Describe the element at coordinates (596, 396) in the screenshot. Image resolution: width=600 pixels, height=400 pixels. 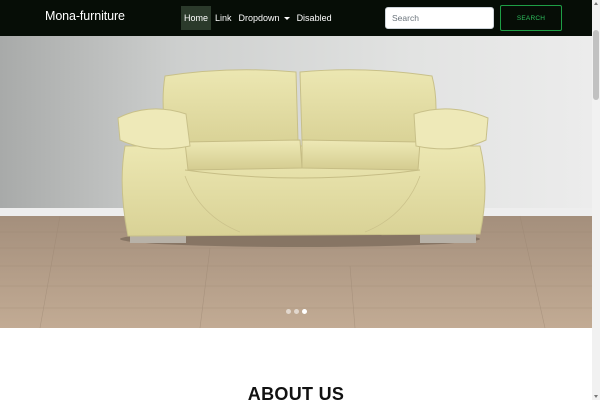
I see `scroll-down-icon` at that location.